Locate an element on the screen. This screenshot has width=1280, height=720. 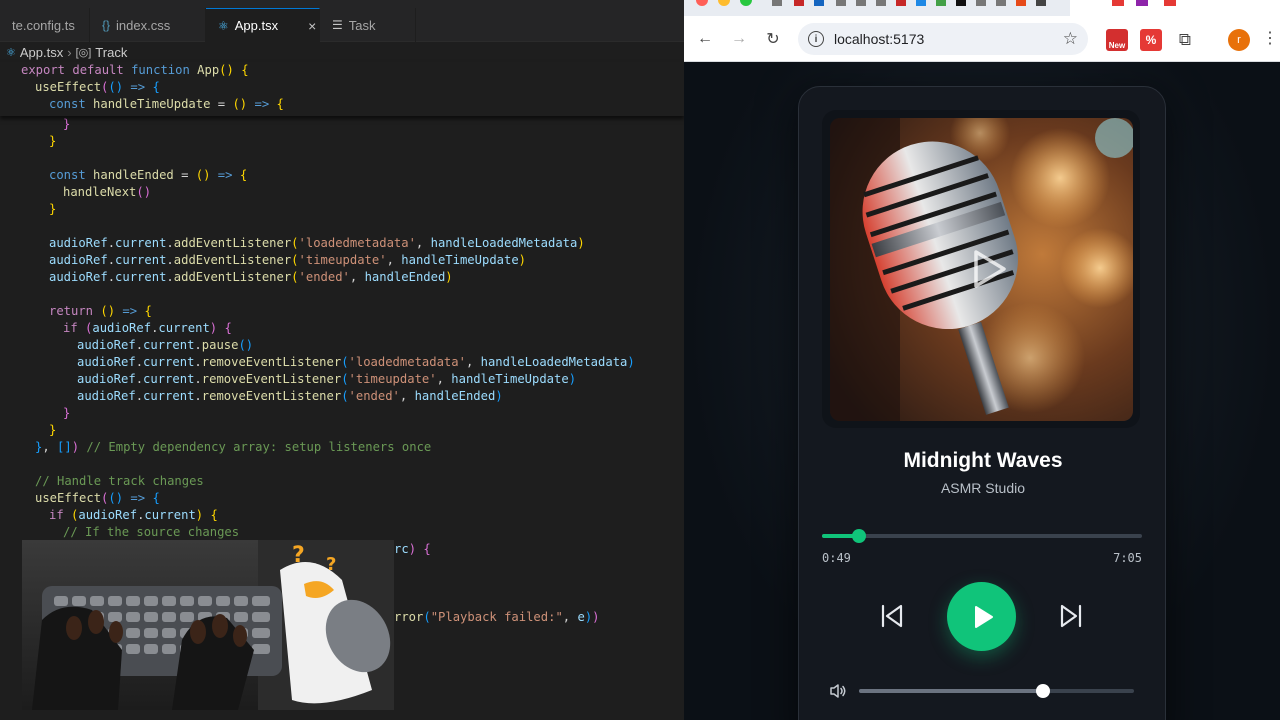
symbol-icon: [◎] is located at coordinates (83, 52).